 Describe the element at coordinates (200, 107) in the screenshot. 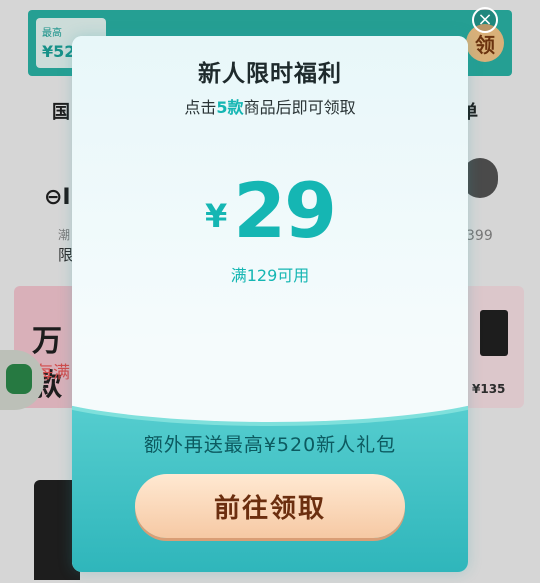

I see `subtitle-prefix: 点击` at that location.